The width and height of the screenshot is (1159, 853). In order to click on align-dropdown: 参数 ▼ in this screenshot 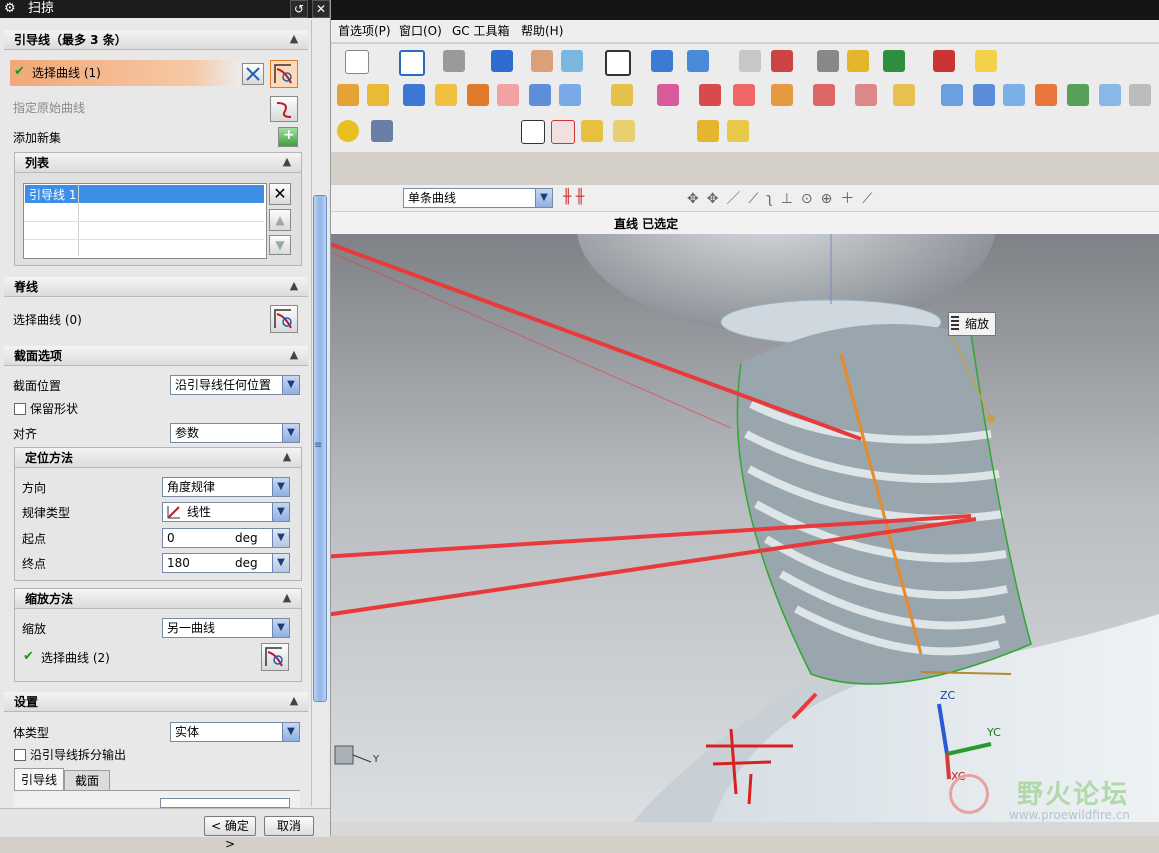, I will do `click(235, 433)`.